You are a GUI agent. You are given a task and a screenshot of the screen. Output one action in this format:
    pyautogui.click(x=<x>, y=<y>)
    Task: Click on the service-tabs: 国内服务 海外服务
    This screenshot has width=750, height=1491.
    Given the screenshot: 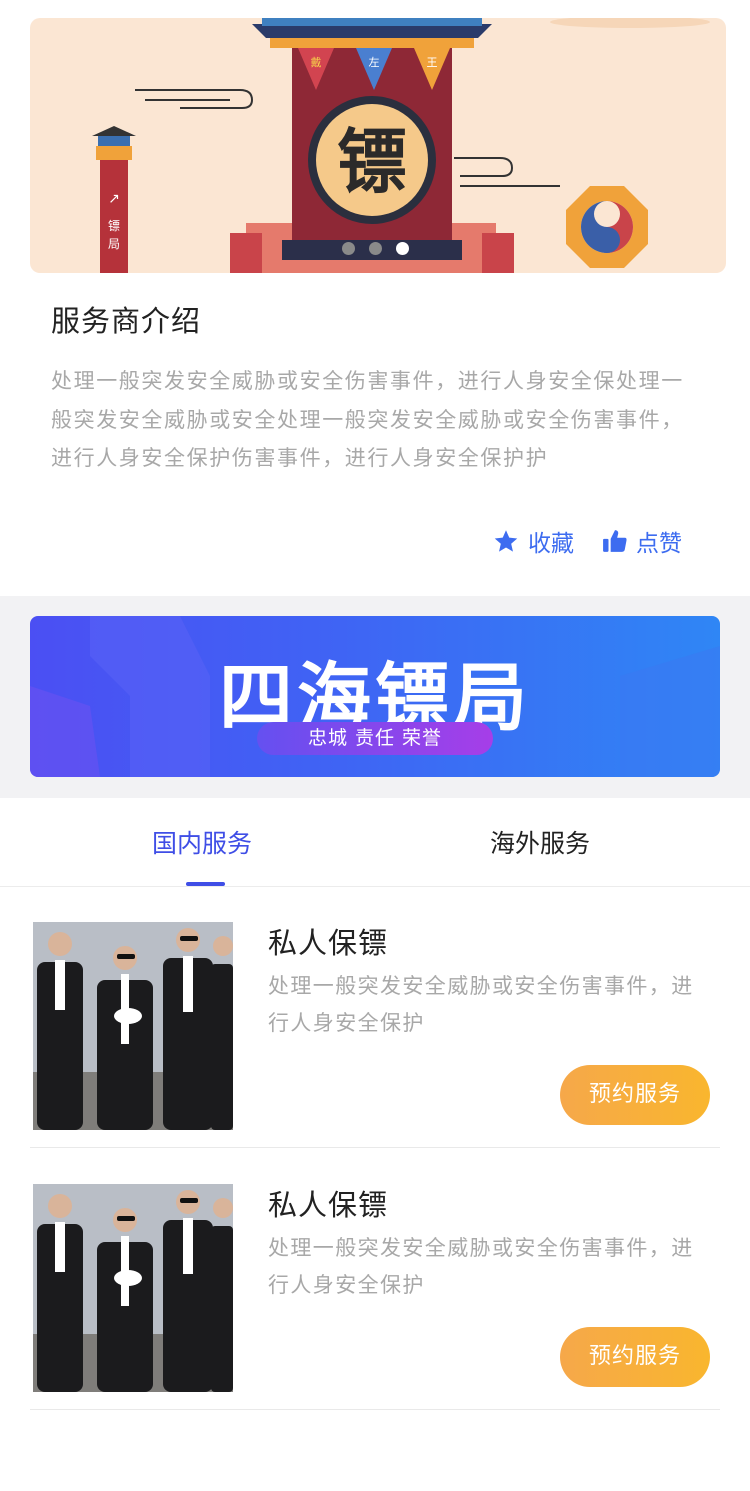 What is the action you would take?
    pyautogui.click(x=375, y=842)
    